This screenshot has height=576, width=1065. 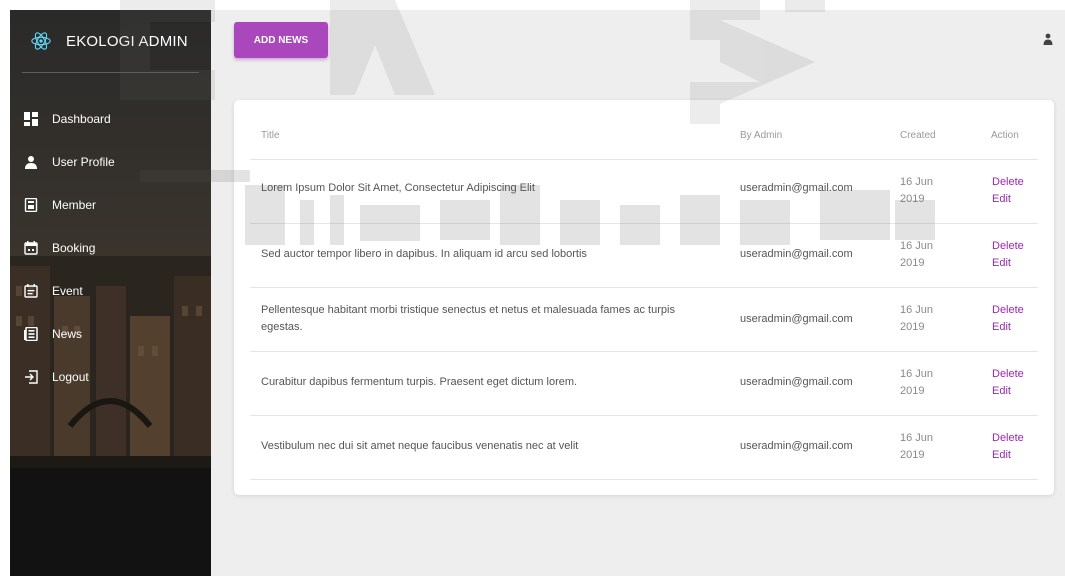 I want to click on brand-divider, so click(x=110, y=72).